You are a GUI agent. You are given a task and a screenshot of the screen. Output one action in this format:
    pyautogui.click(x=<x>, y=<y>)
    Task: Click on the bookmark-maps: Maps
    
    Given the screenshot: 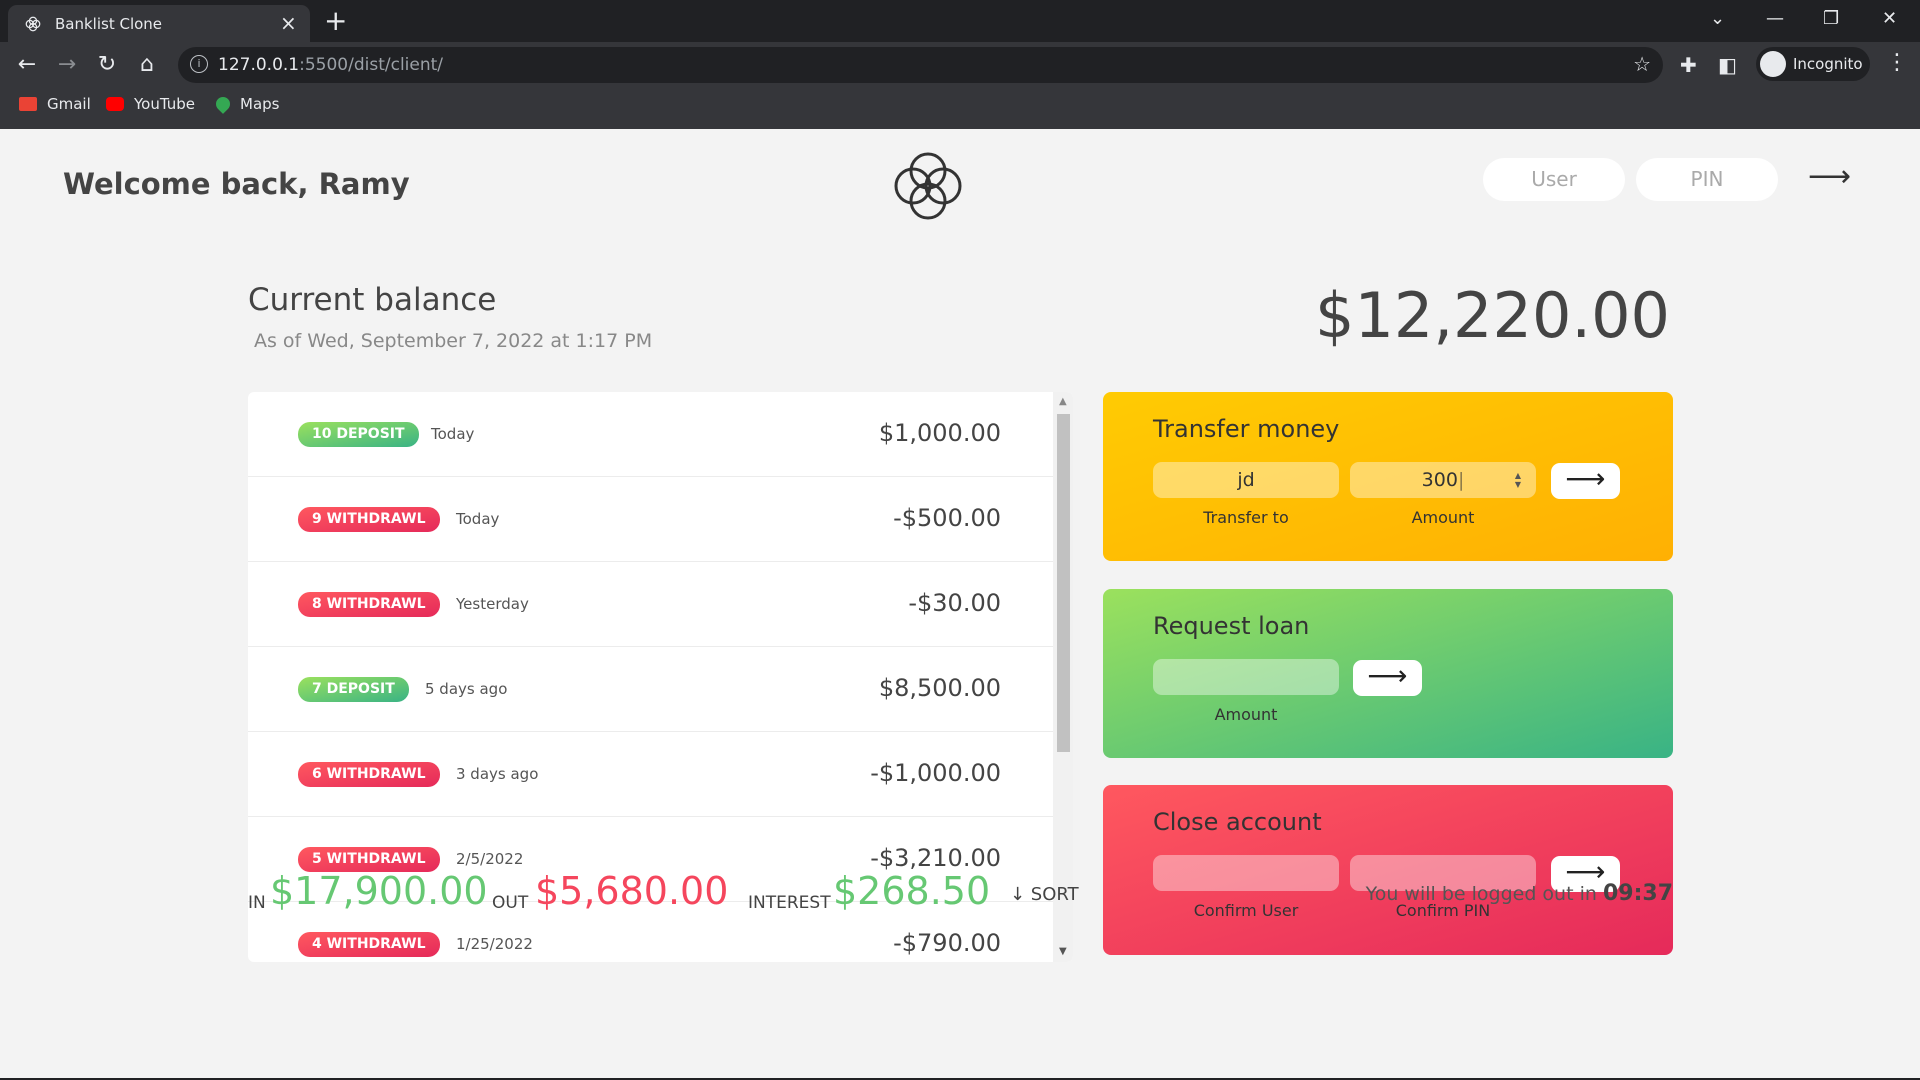 What is the action you would take?
    pyautogui.click(x=246, y=105)
    